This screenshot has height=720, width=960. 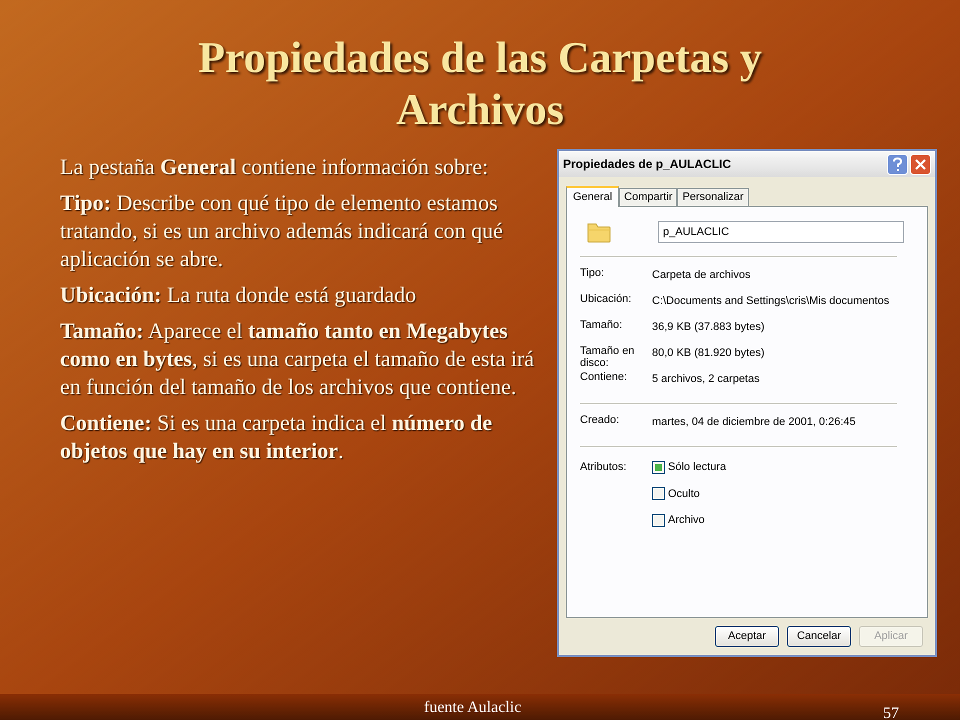 What do you see at coordinates (604, 378) in the screenshot?
I see `property-label: Contiene:` at bounding box center [604, 378].